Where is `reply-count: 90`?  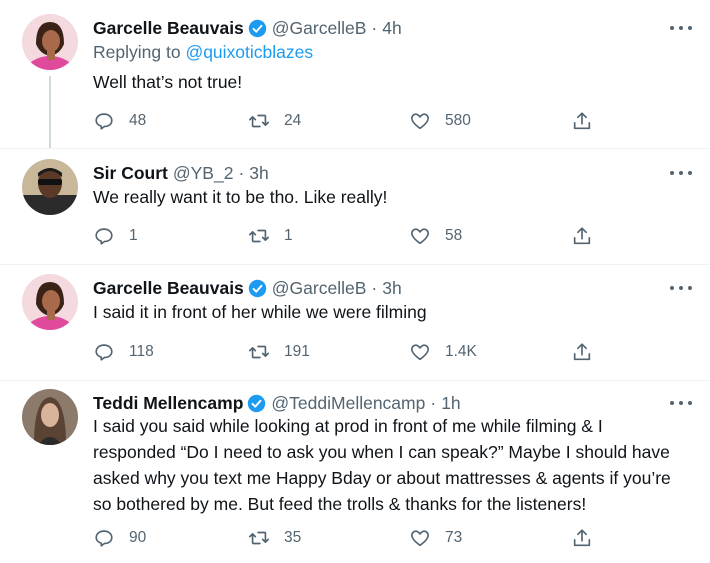
reply-count: 90 is located at coordinates (138, 537).